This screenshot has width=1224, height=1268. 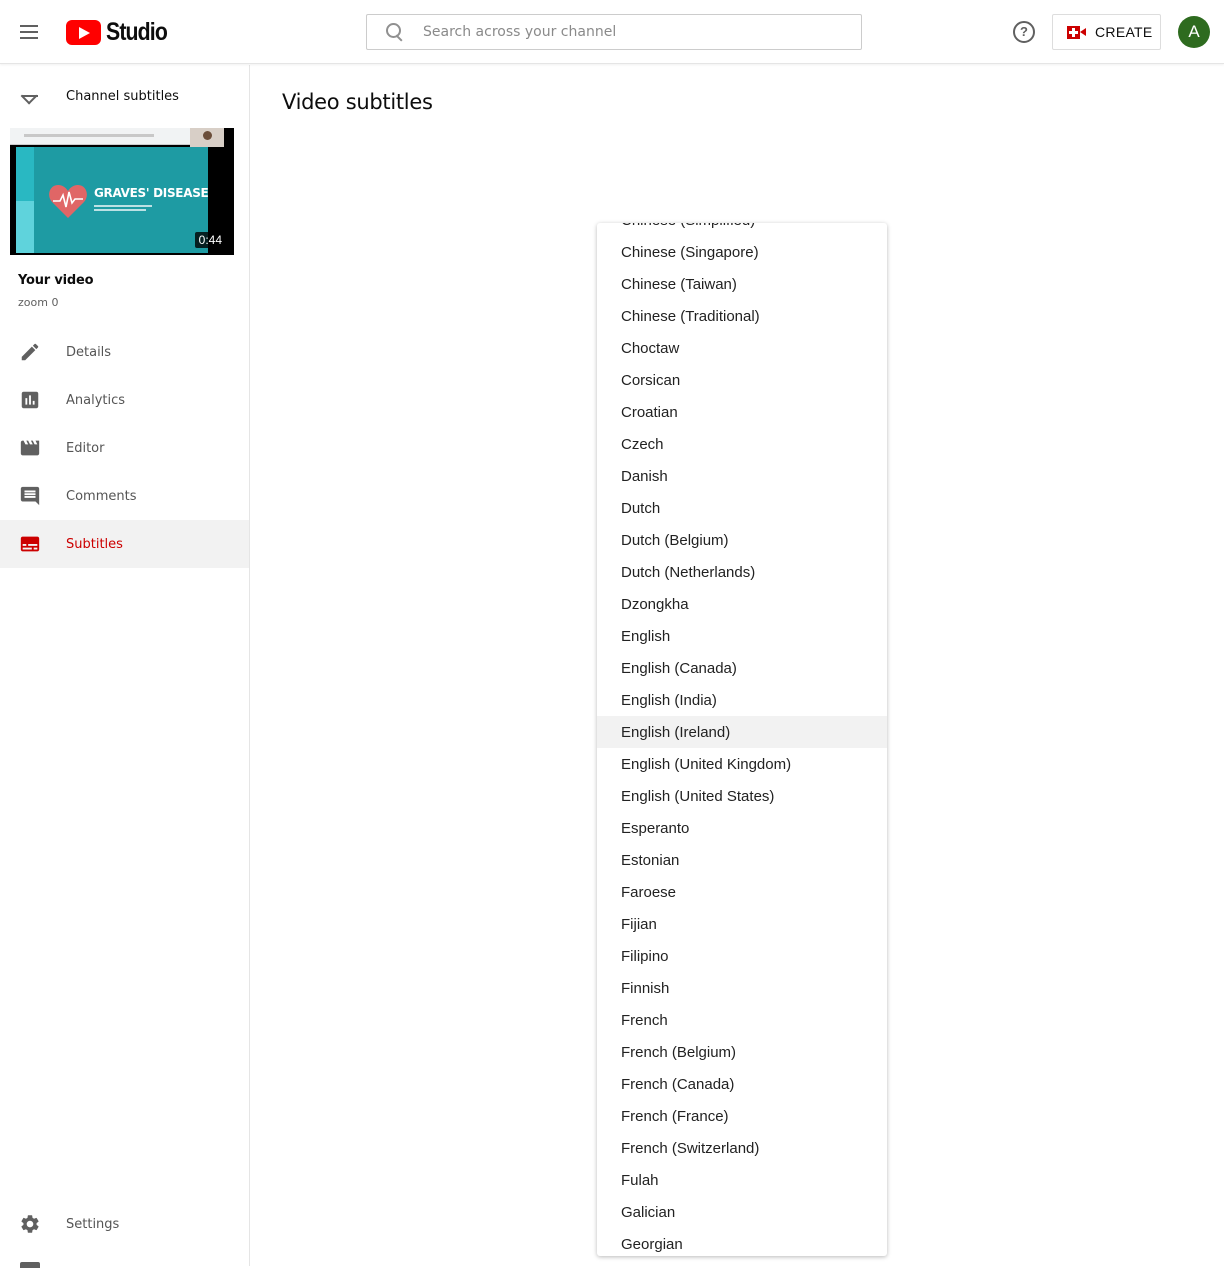 I want to click on create-button: CREATE, so click(x=1106, y=32).